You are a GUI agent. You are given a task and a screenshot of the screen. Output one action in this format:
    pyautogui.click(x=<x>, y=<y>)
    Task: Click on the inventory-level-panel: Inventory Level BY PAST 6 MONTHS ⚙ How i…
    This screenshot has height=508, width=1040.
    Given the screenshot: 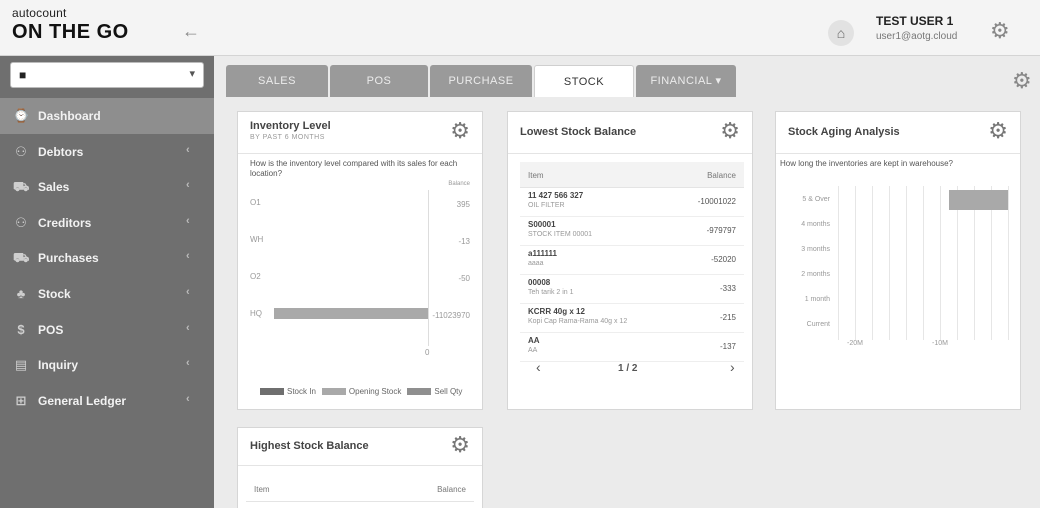 What is the action you would take?
    pyautogui.click(x=360, y=260)
    